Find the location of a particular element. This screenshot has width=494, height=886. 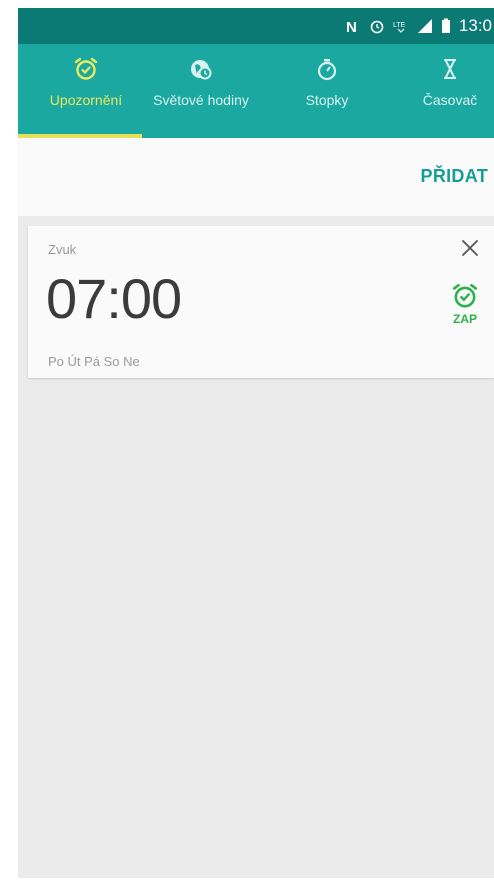

clock-time: 13:0 is located at coordinates (475, 25).